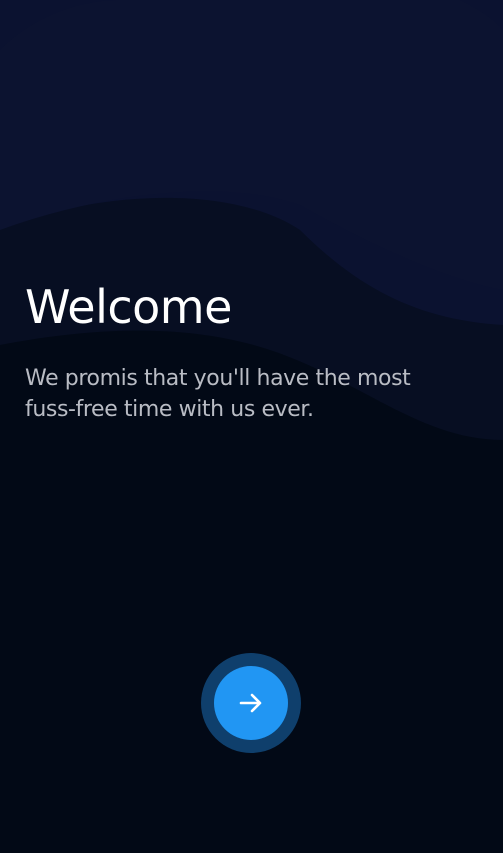 The height and width of the screenshot is (853, 503). I want to click on next-button-inner, so click(251, 703).